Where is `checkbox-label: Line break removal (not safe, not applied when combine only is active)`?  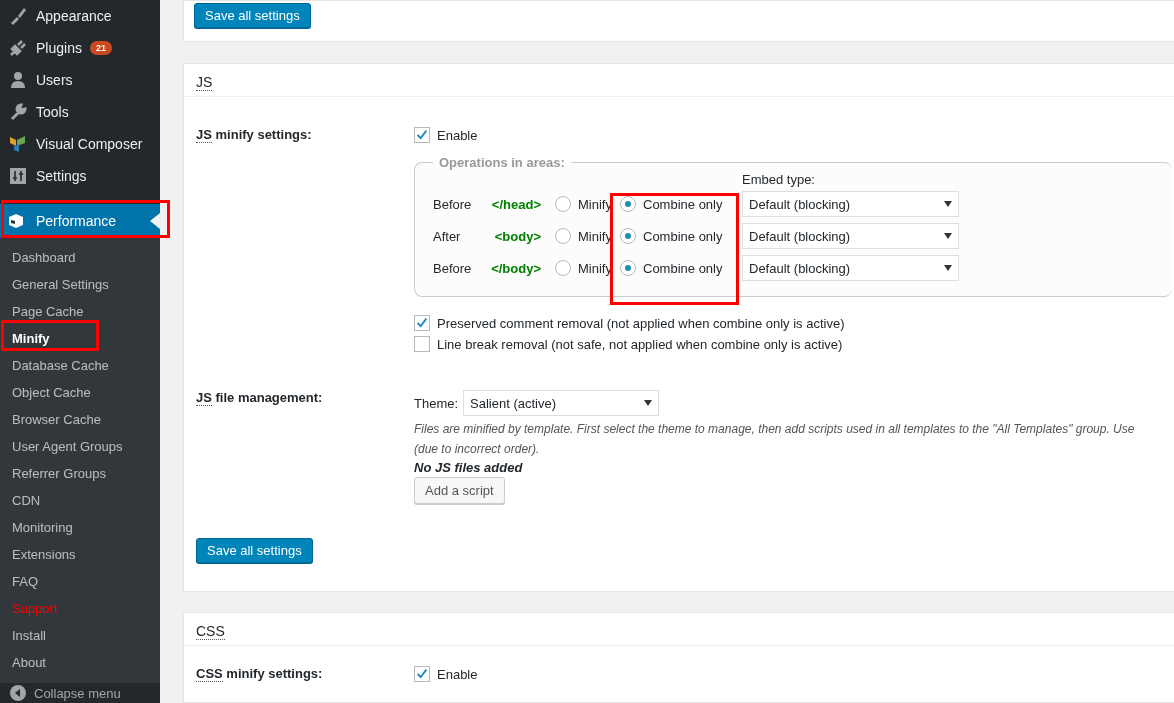
checkbox-label: Line break removal (not safe, not applied when combine only is active) is located at coordinates (640, 344).